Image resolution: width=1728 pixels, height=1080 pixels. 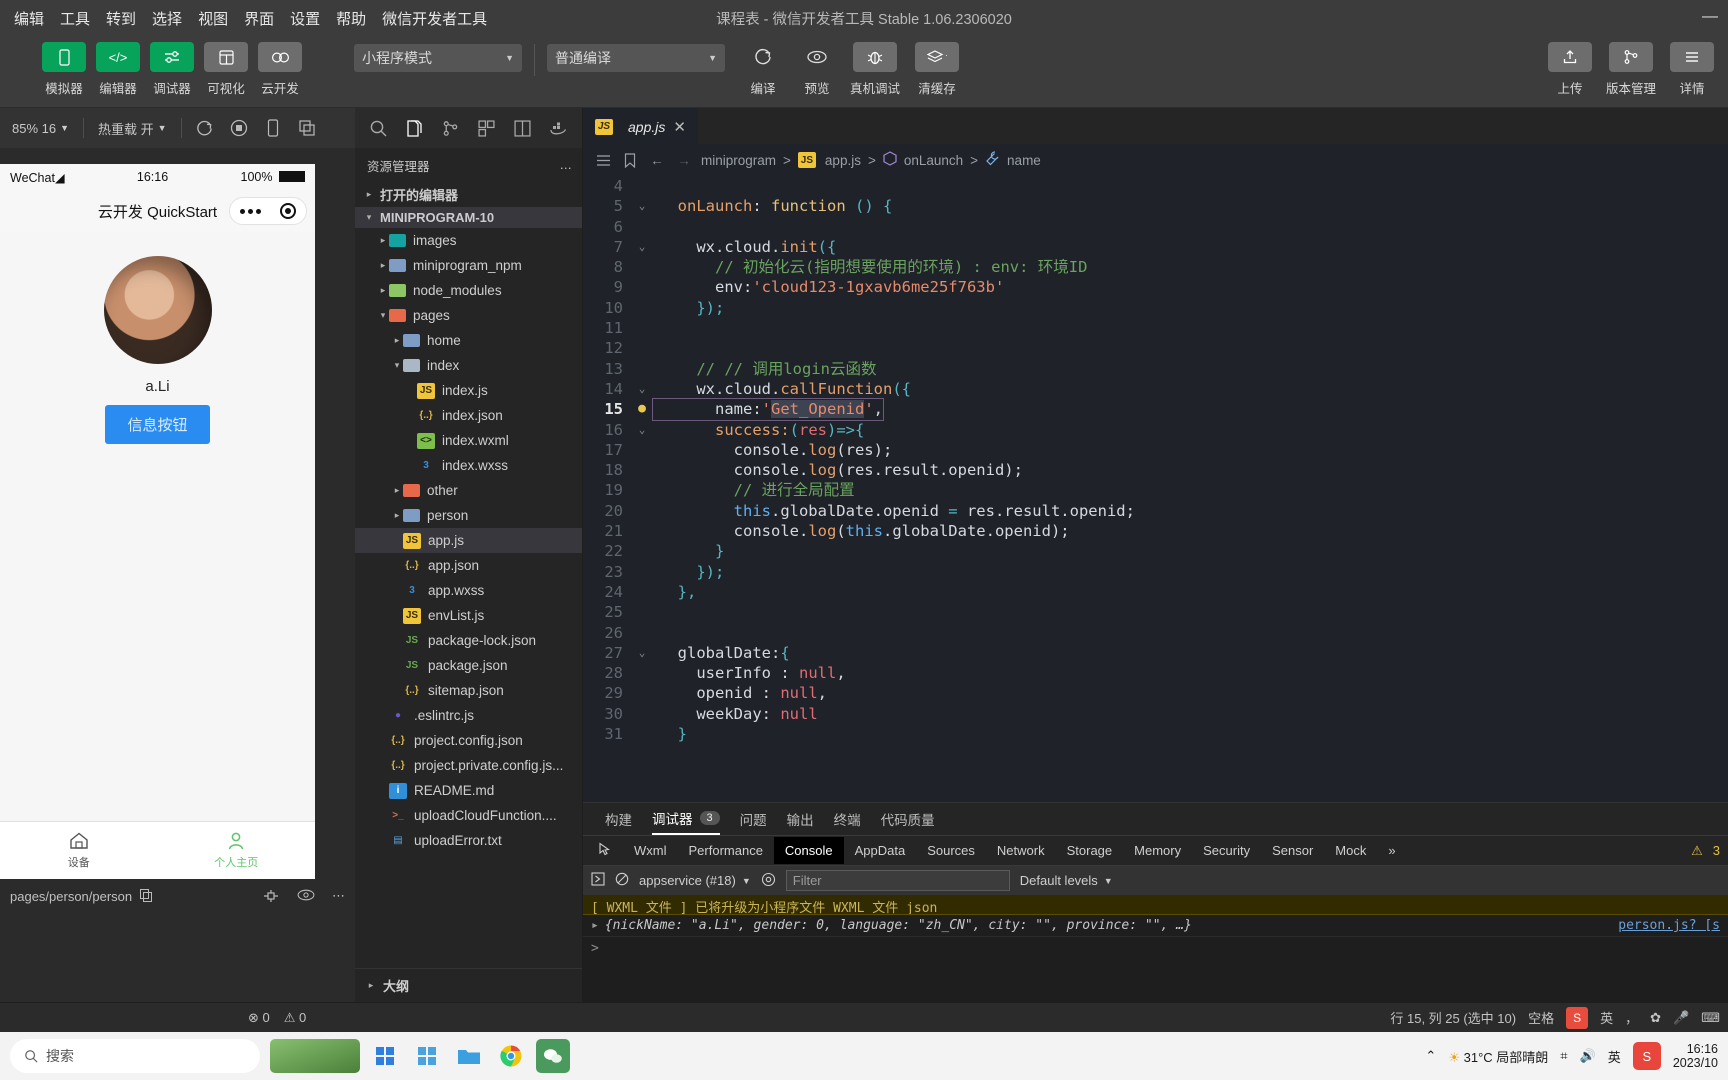 I want to click on tree-folder: ▾ pages, so click(x=468, y=315).